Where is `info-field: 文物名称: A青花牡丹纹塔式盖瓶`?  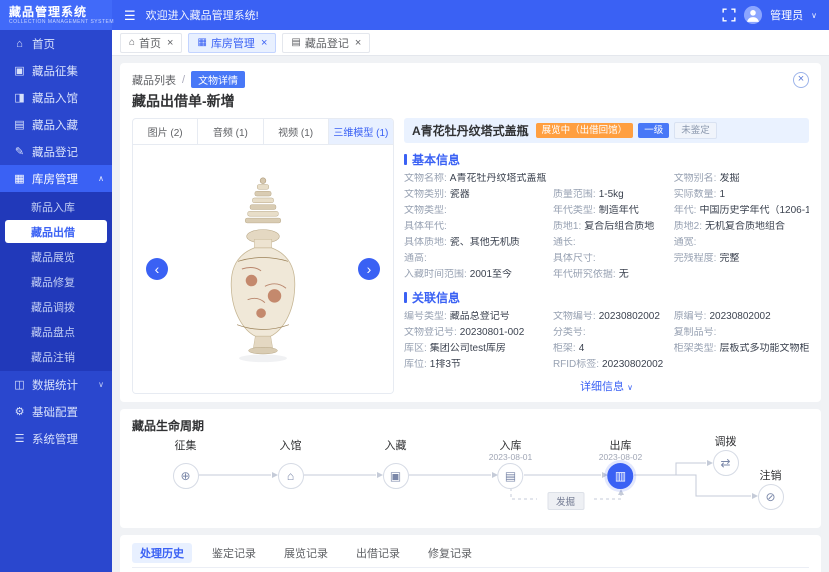
info-field: 文物名称: A青花牡丹纹塔式盖瓶 is located at coordinates (535, 179).